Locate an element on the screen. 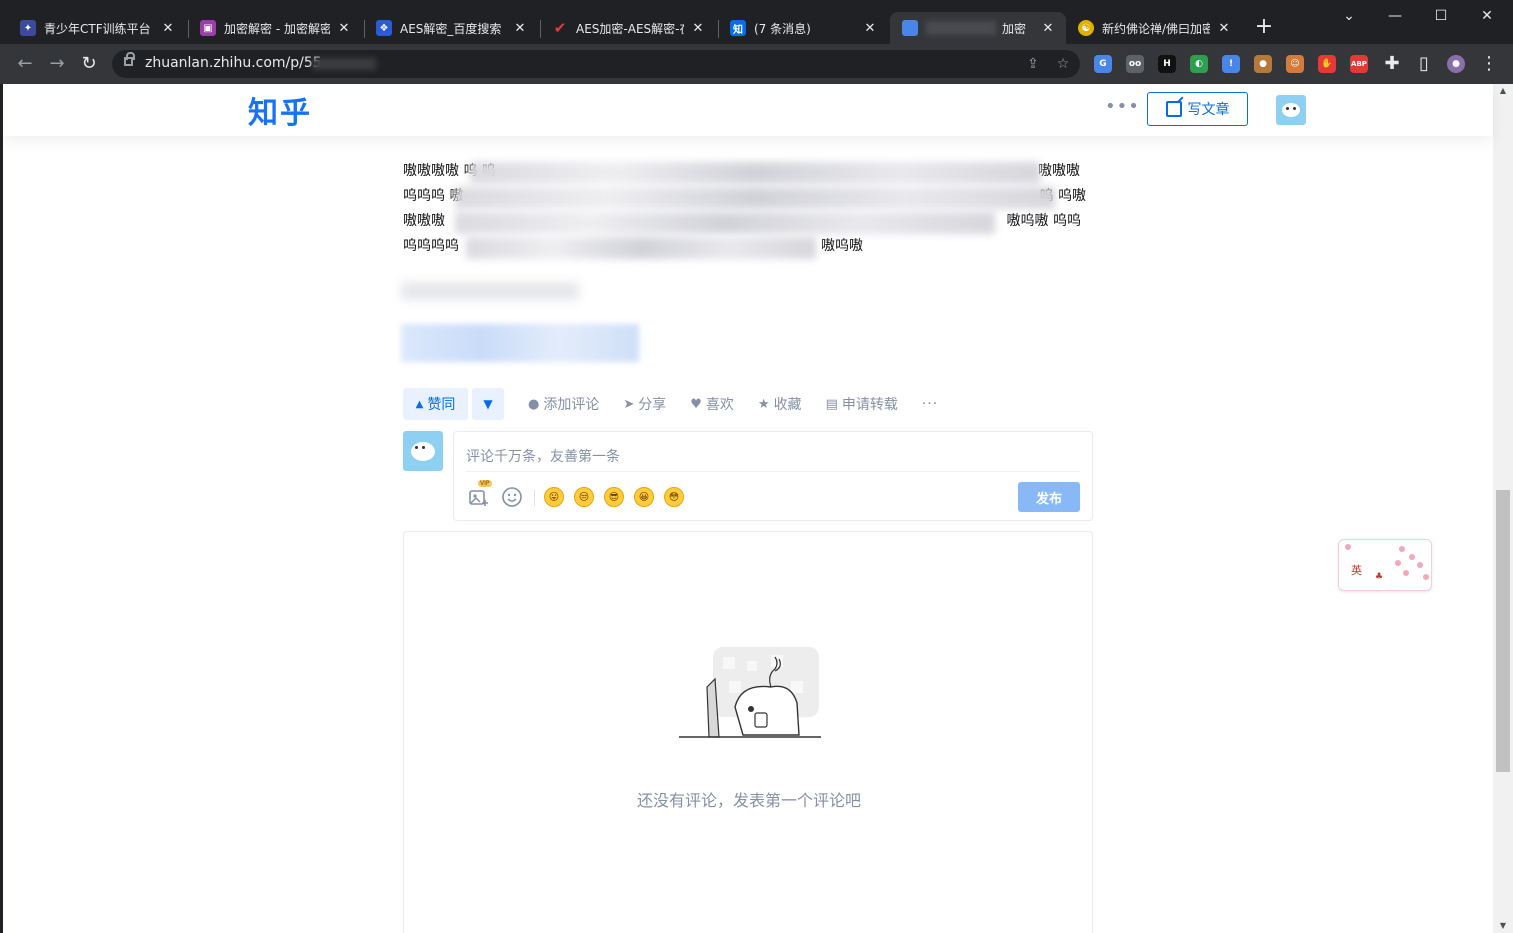  address-bar: zhuanlan.zhihu.com/p/55 ⇪ ☆ is located at coordinates (596, 64).